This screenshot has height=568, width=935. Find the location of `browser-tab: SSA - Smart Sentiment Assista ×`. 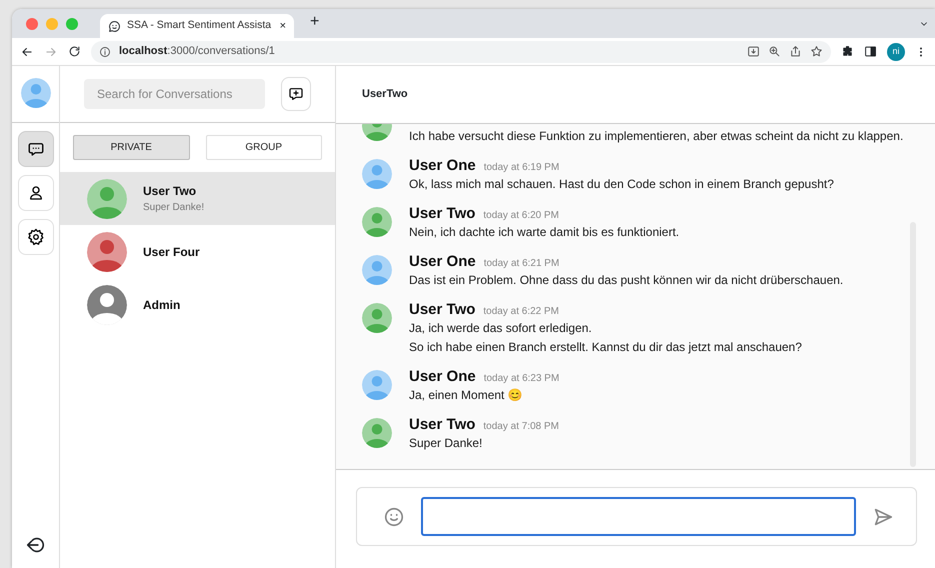

browser-tab: SSA - Smart Sentiment Assista × is located at coordinates (197, 26).